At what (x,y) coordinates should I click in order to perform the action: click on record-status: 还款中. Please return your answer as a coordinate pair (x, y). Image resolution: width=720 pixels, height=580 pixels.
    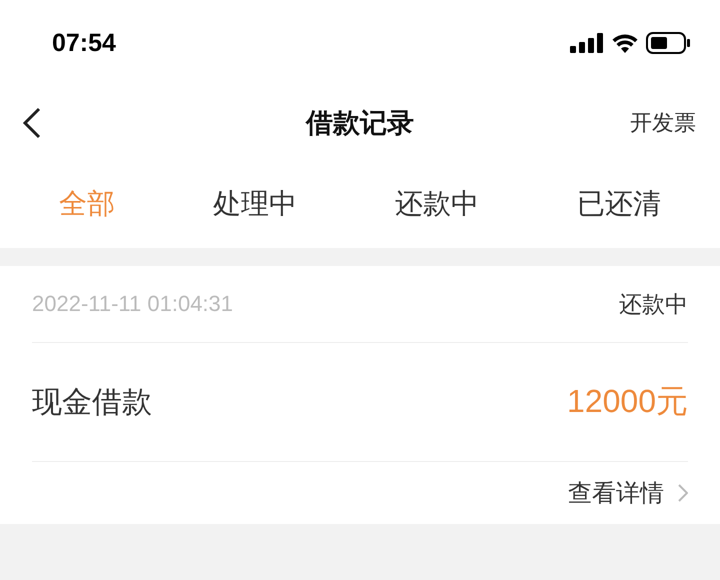
    Looking at the image, I should click on (653, 305).